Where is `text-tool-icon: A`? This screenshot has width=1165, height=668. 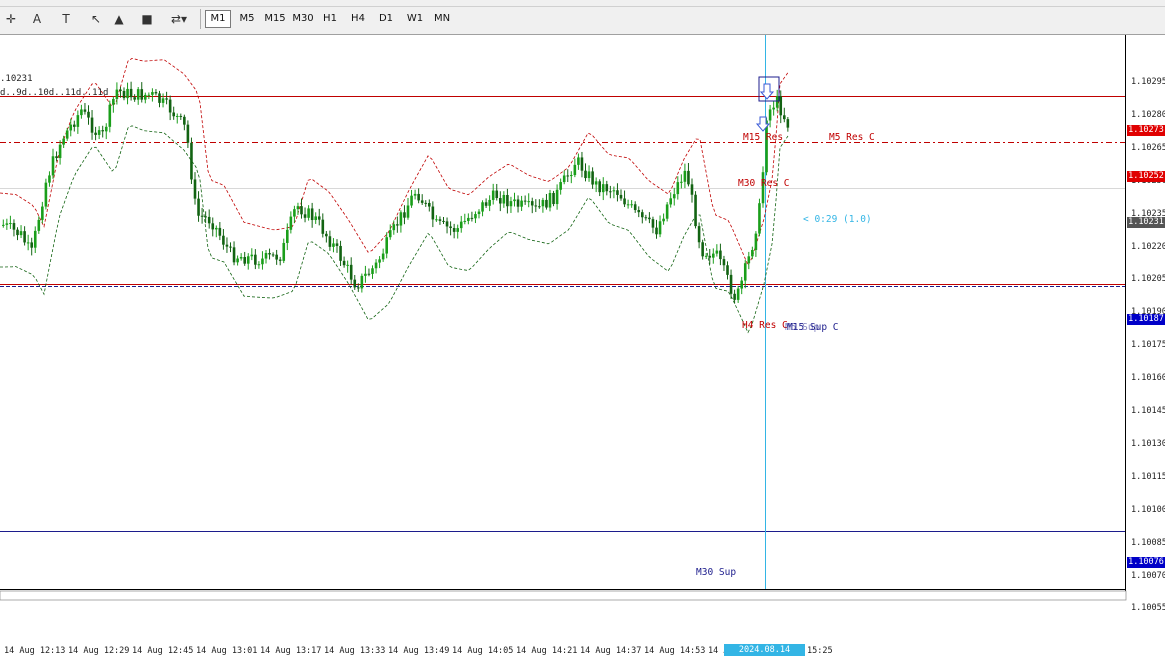 text-tool-icon: A is located at coordinates (37, 19).